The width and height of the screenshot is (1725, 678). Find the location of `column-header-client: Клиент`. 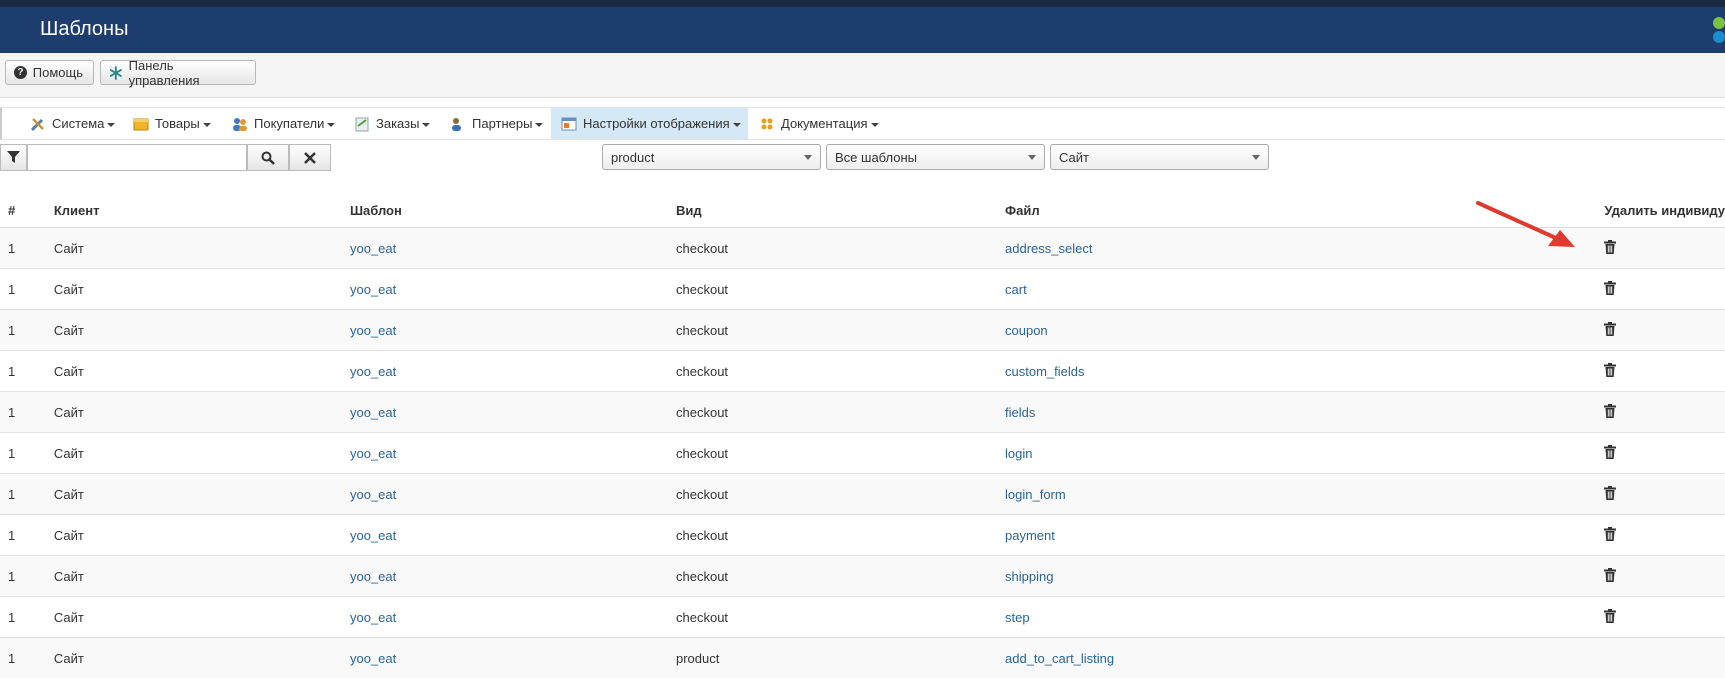

column-header-client: Клиент is located at coordinates (202, 210).